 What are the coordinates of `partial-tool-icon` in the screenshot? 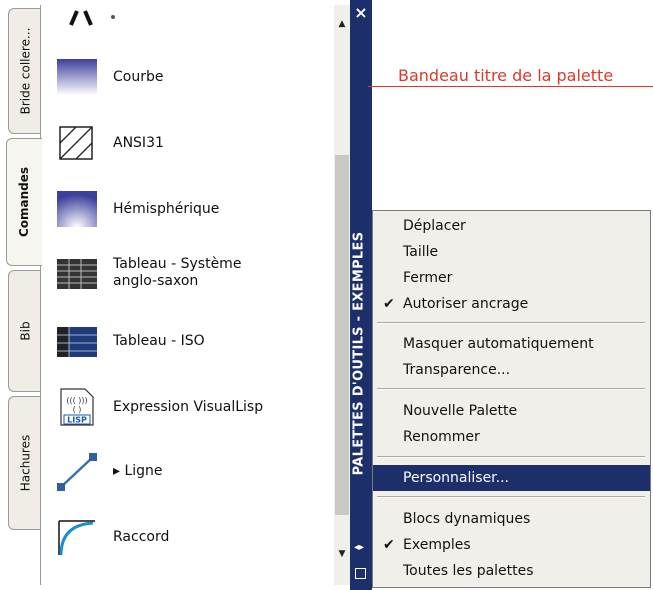 It's located at (93, 18).